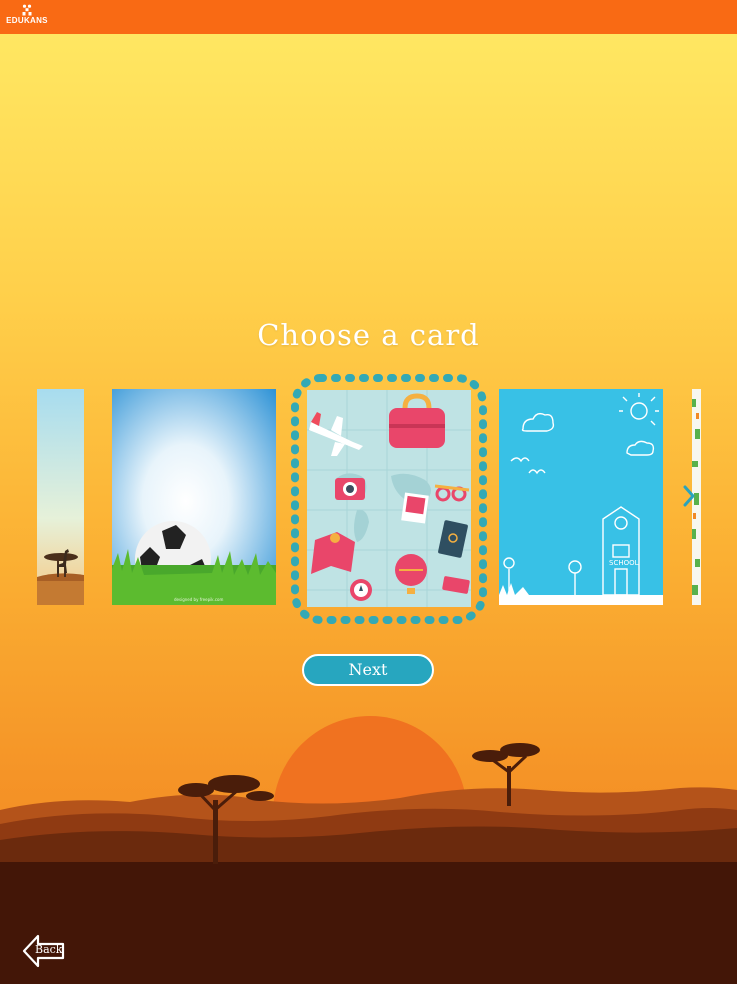 This screenshot has width=737, height=984. What do you see at coordinates (49, 949) in the screenshot?
I see `back-button-label: Back` at bounding box center [49, 949].